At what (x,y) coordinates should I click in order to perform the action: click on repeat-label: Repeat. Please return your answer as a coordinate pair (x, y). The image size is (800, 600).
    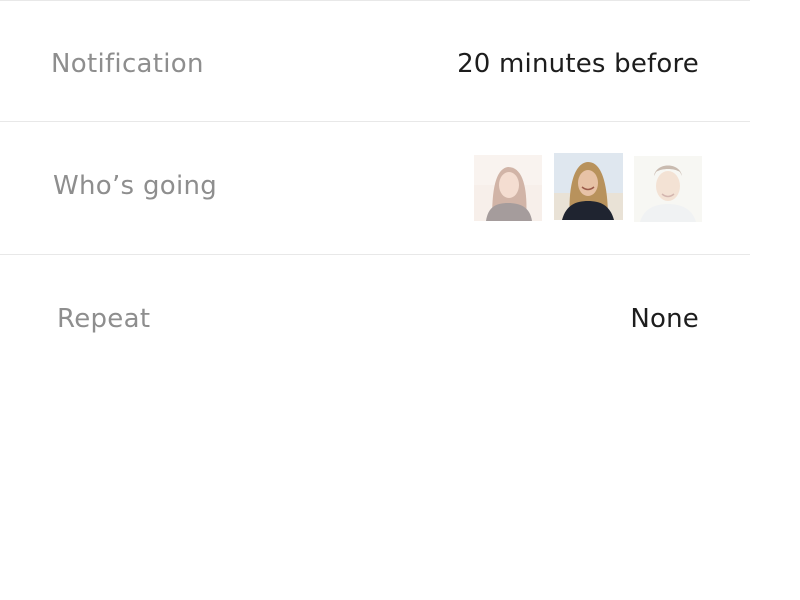
    Looking at the image, I should click on (104, 319).